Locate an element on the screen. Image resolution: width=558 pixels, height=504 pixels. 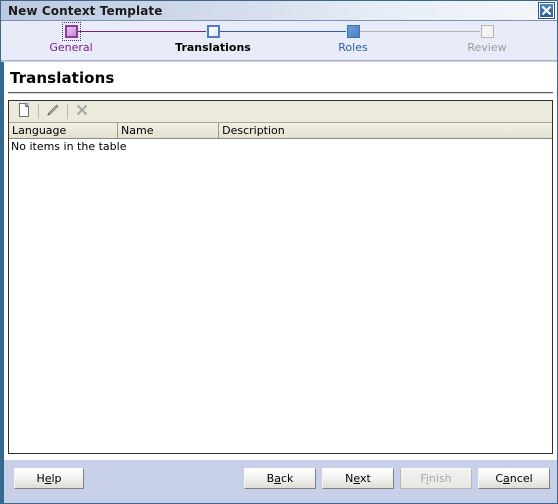
delete-icon is located at coordinates (82, 111).